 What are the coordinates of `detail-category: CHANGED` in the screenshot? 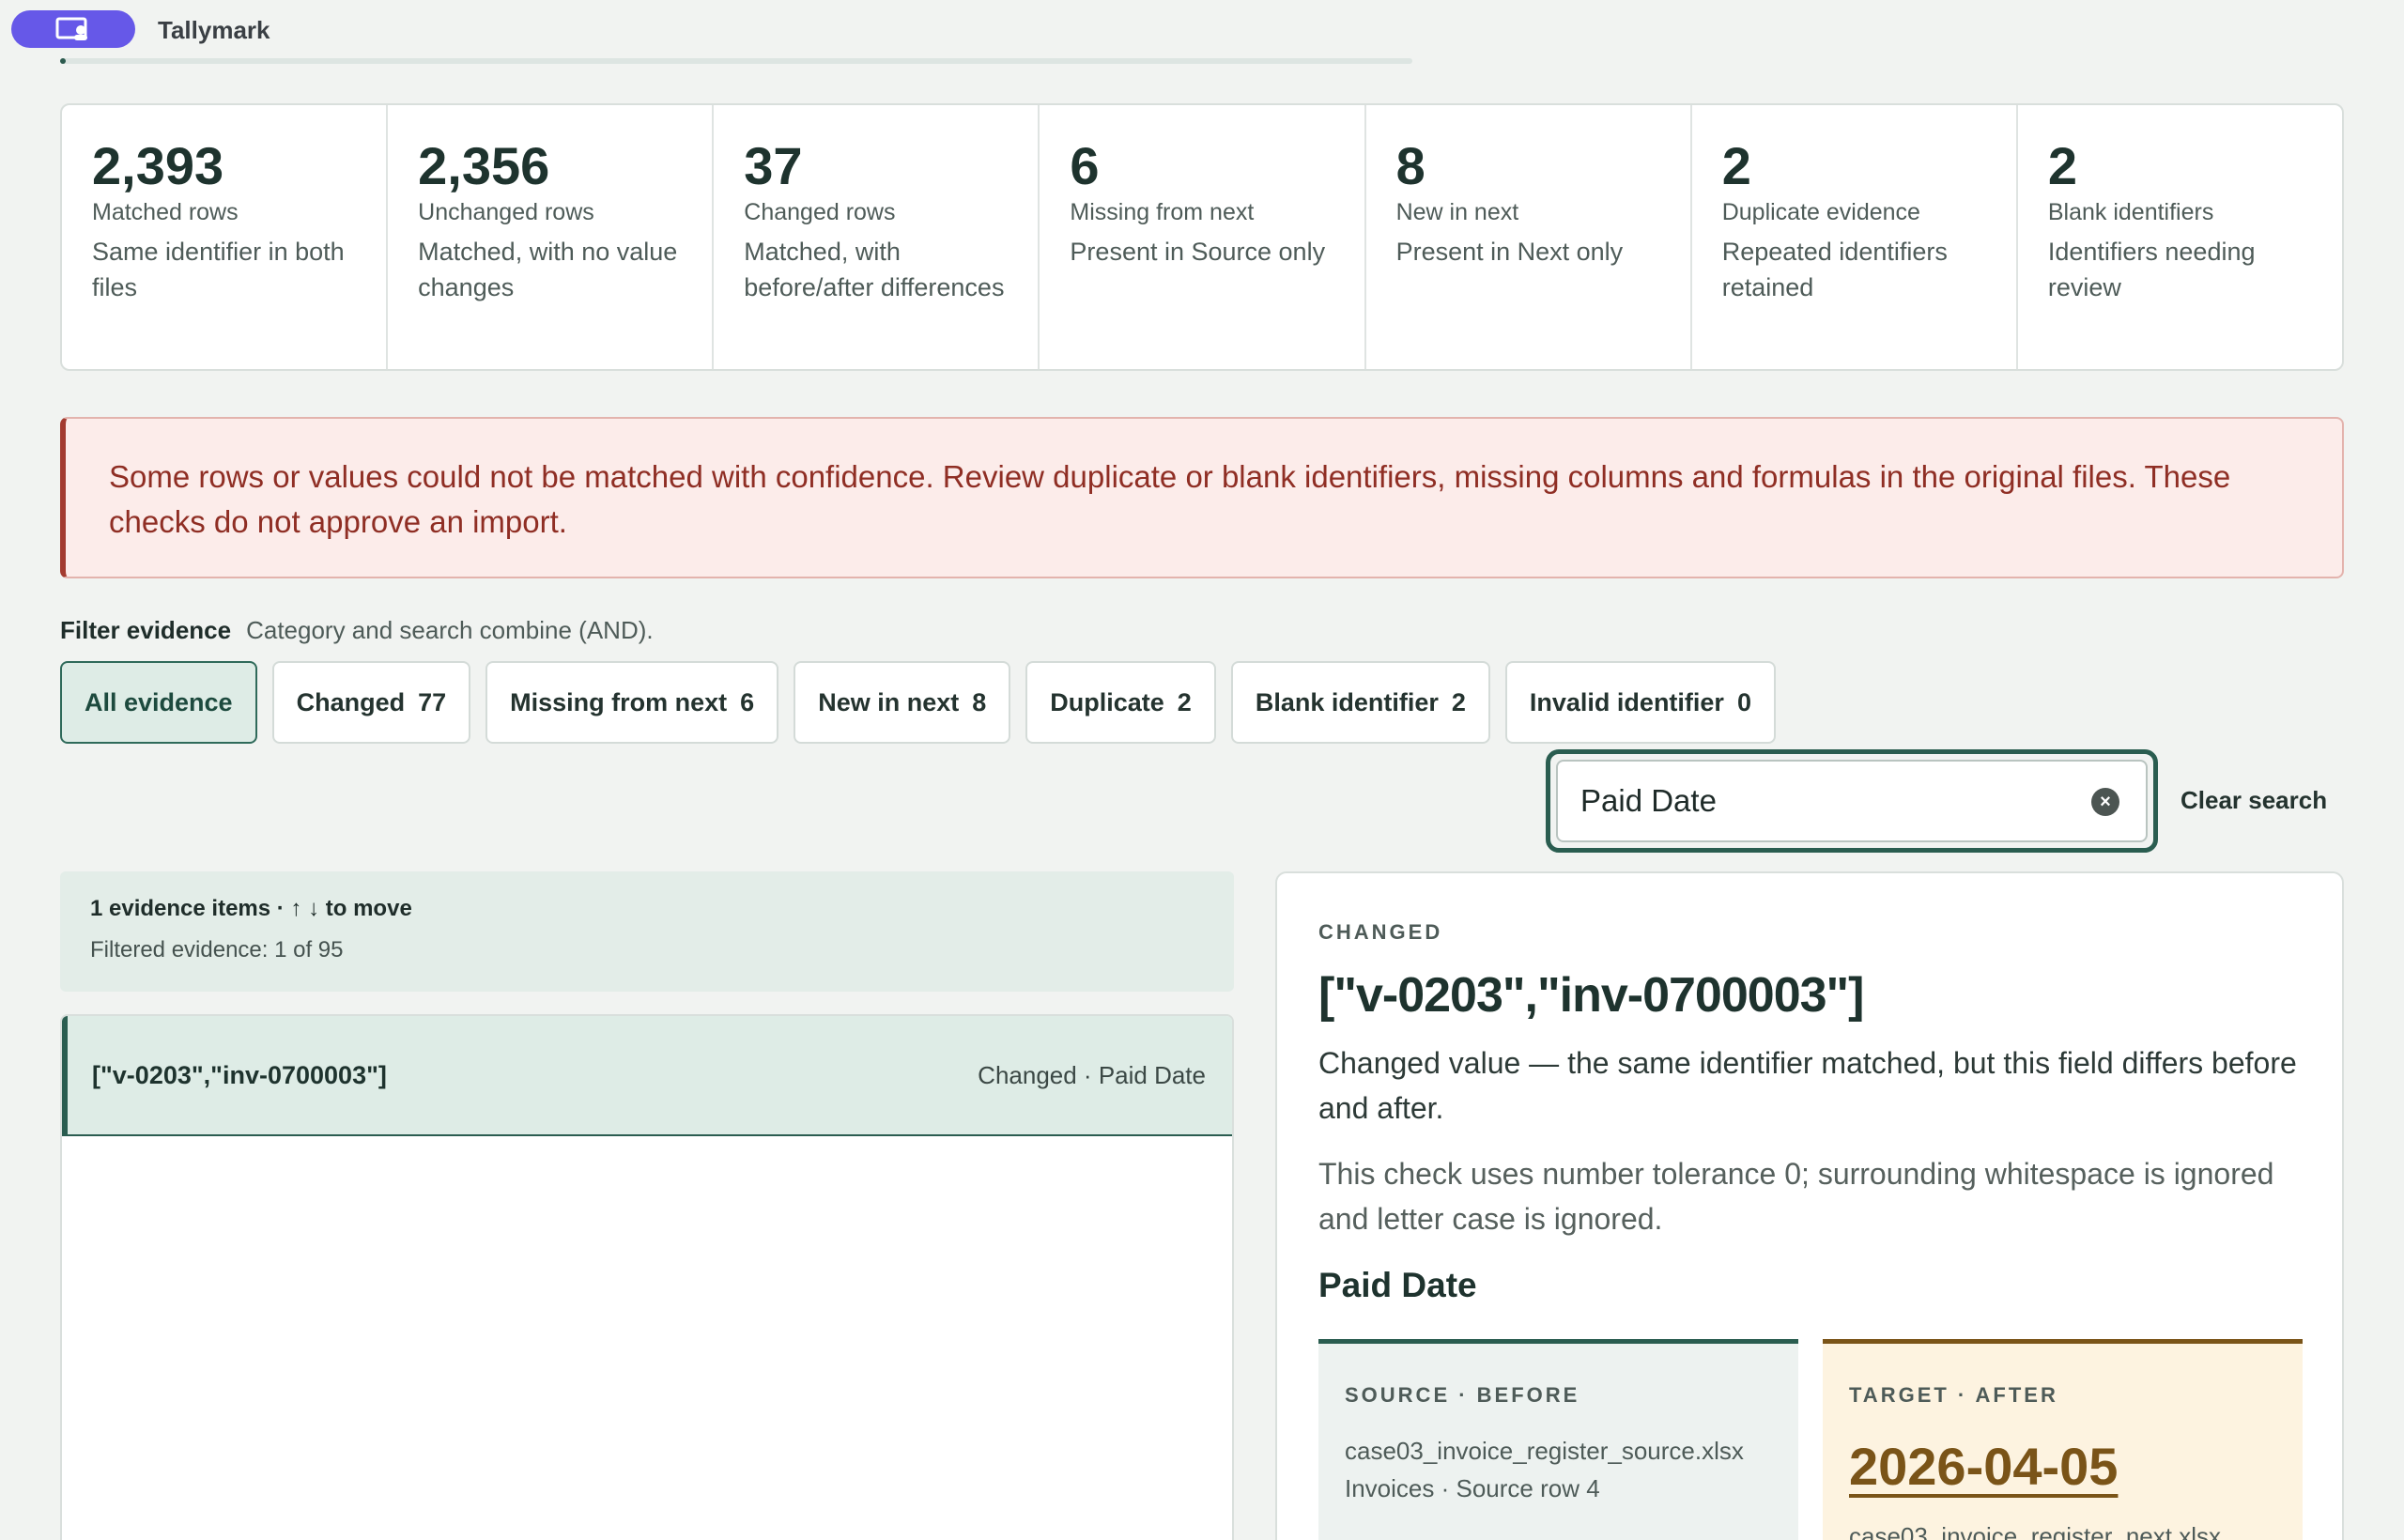 It's located at (1380, 932).